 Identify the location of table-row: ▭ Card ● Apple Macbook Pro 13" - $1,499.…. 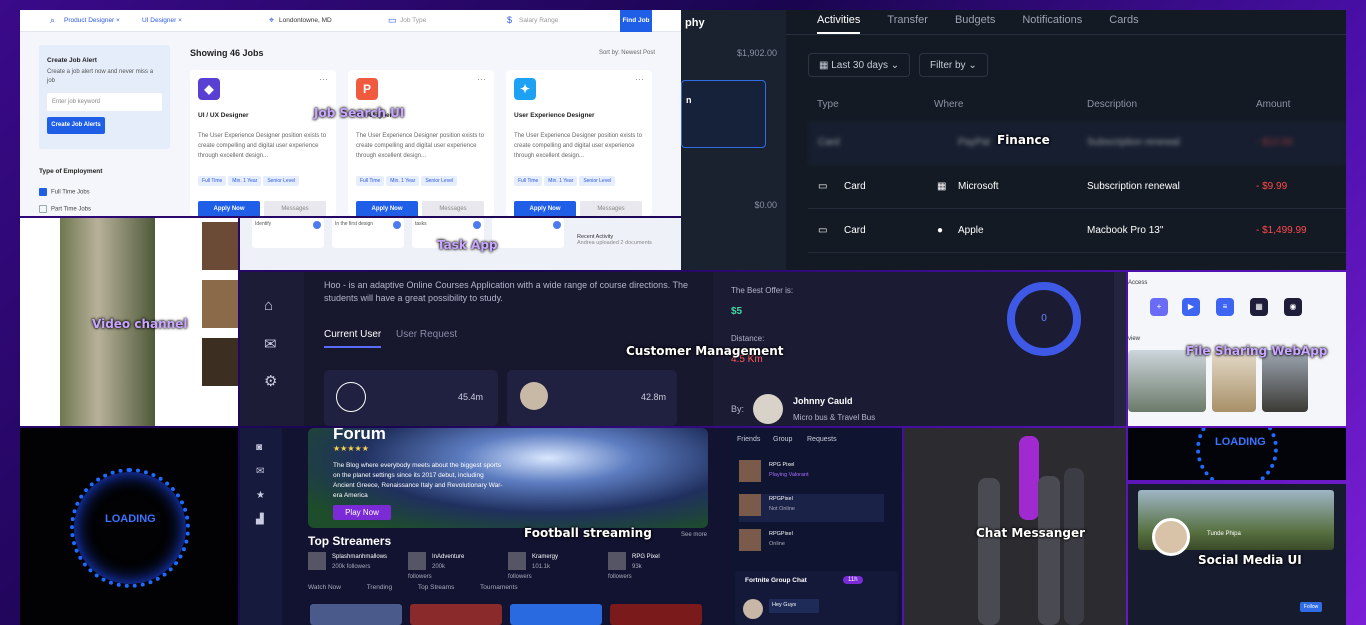
(1077, 231).